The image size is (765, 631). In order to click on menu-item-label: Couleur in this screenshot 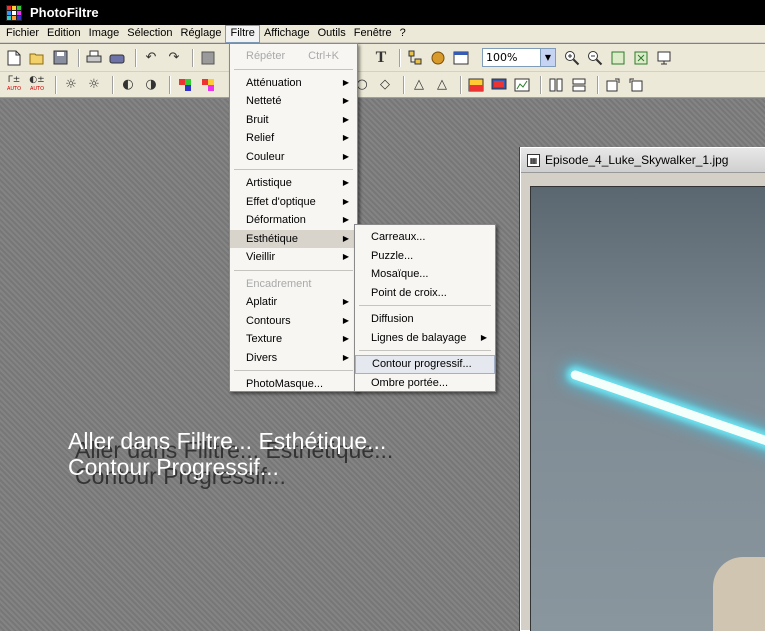, I will do `click(265, 156)`.